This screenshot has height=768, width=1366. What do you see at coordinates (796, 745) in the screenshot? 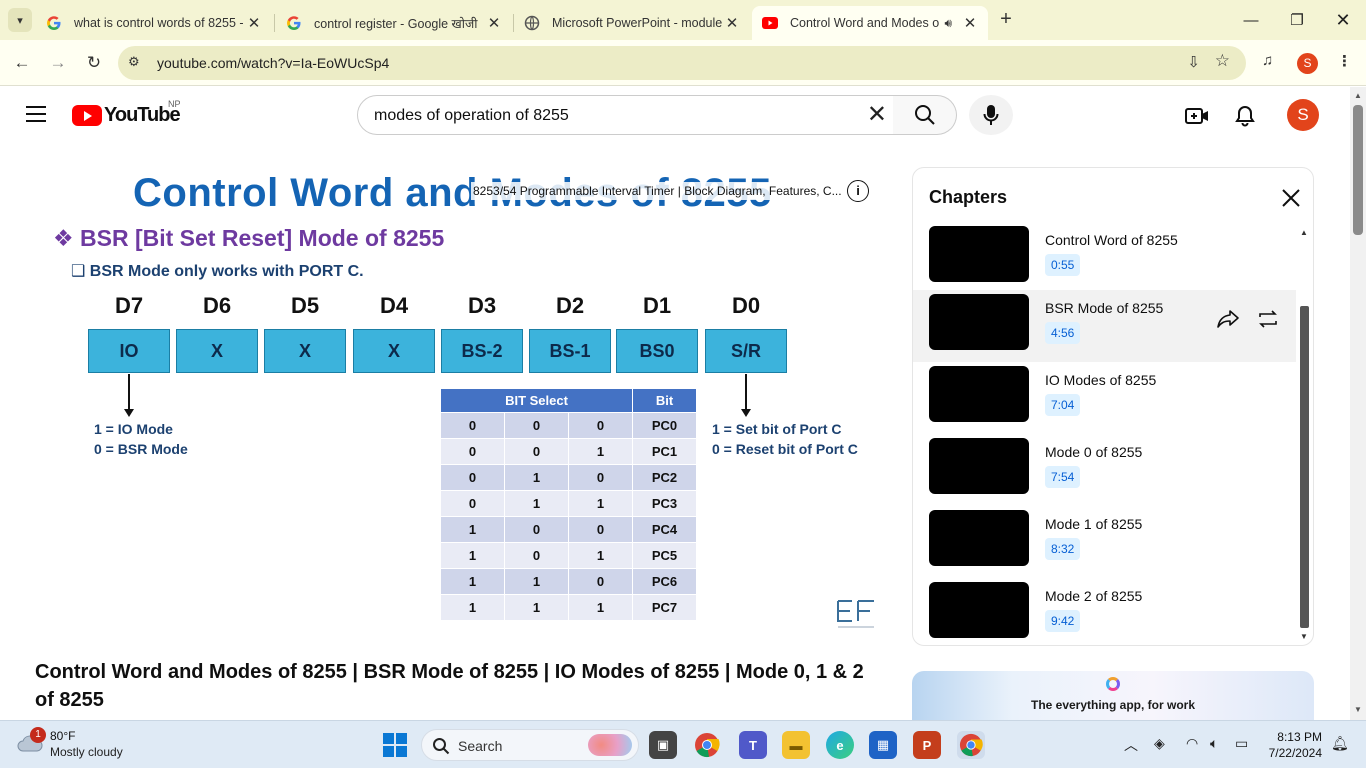
I see `file-explorer-icon: ▬` at bounding box center [796, 745].